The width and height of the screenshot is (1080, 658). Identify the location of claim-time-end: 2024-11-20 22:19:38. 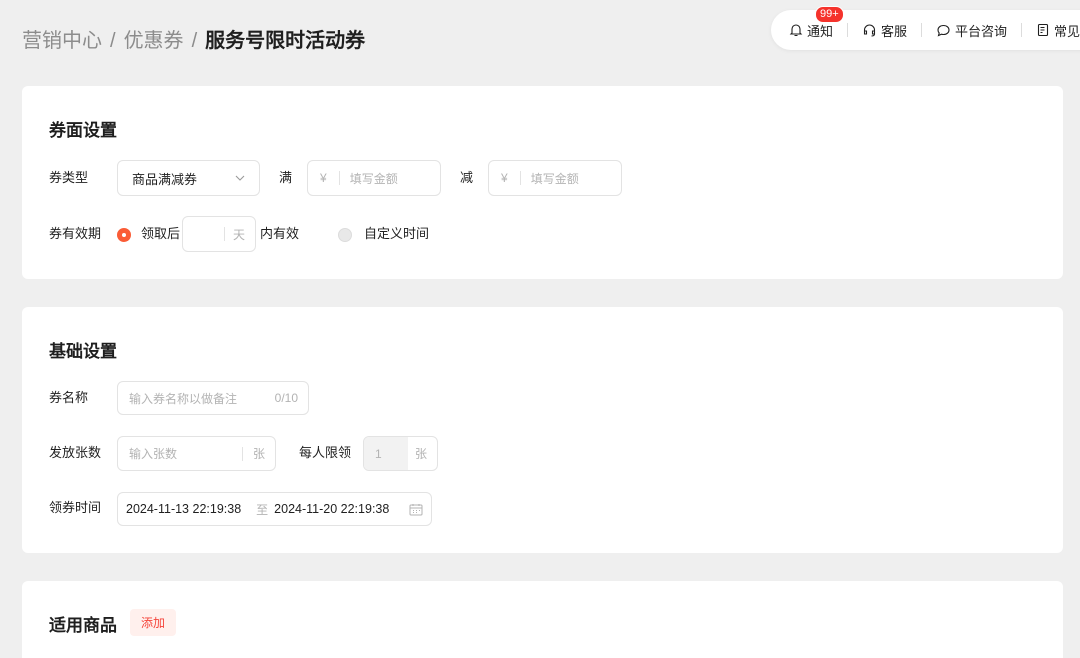
(341, 509).